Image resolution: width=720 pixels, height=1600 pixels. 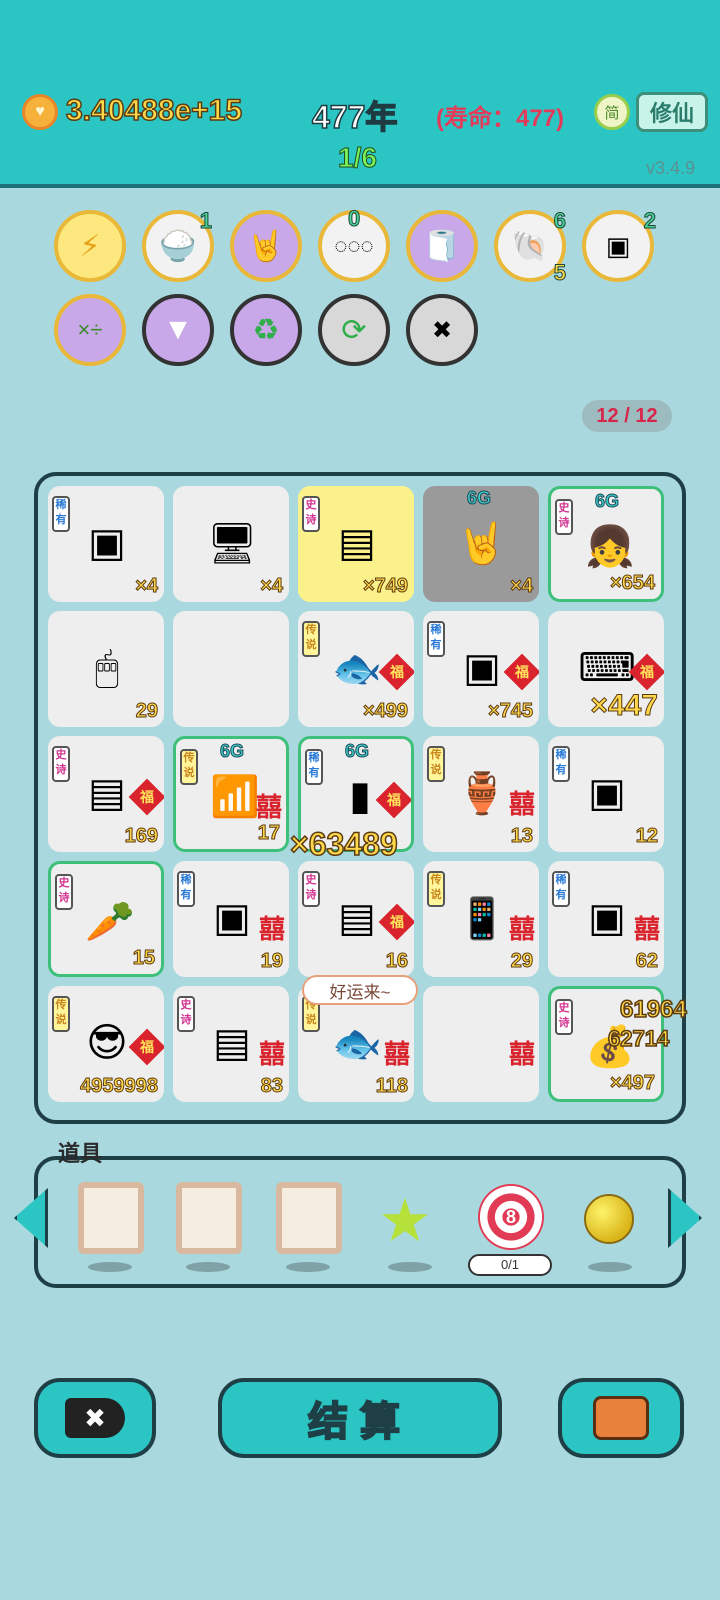 I want to click on cell-value: 83, so click(x=271, y=1086).